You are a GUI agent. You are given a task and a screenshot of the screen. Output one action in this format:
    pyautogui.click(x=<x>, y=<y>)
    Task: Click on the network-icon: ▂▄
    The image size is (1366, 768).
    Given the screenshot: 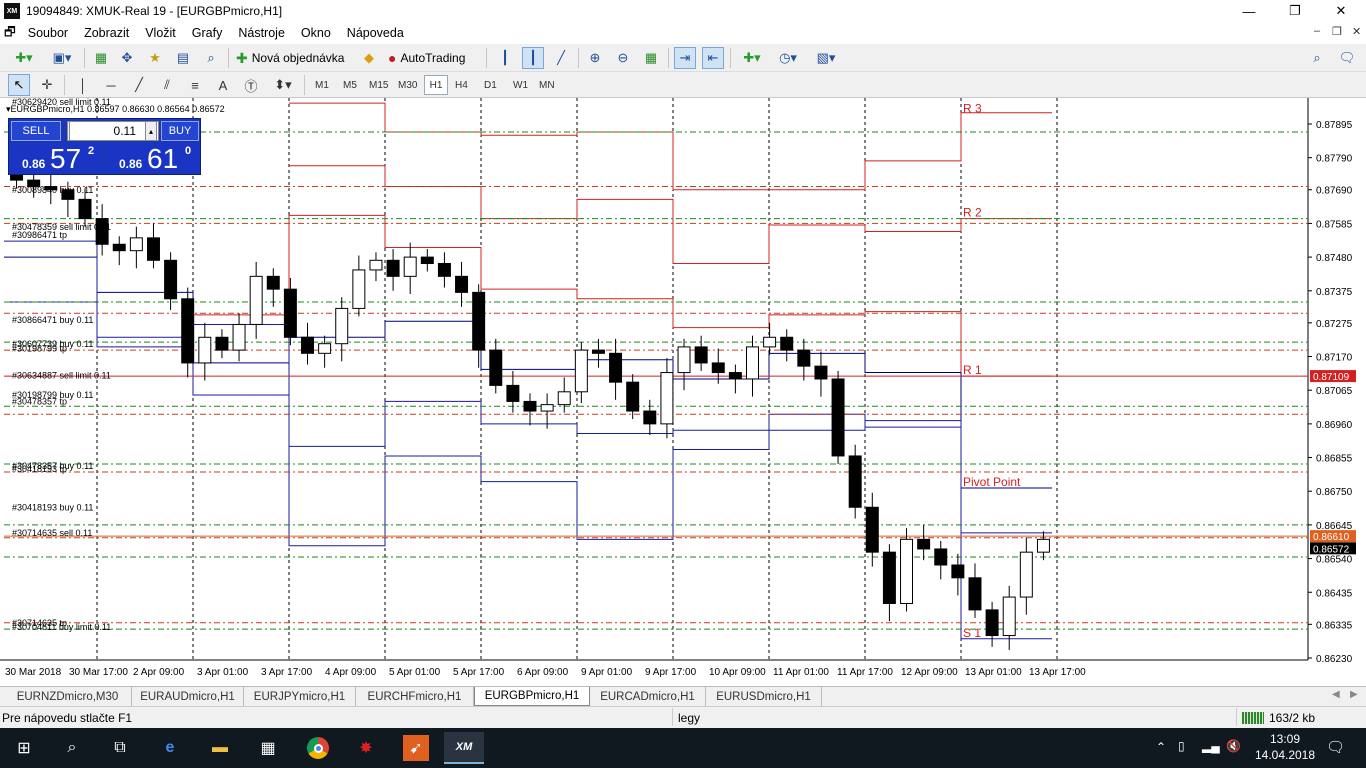 What is the action you would take?
    pyautogui.click(x=1211, y=746)
    